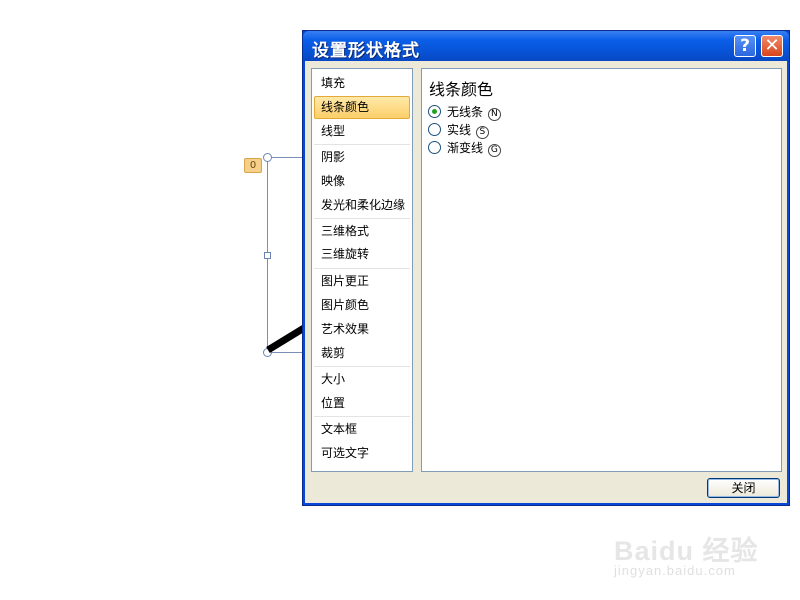  I want to click on nav-item-glow-soft-edges: 发光和柔化边缘, so click(362, 205).